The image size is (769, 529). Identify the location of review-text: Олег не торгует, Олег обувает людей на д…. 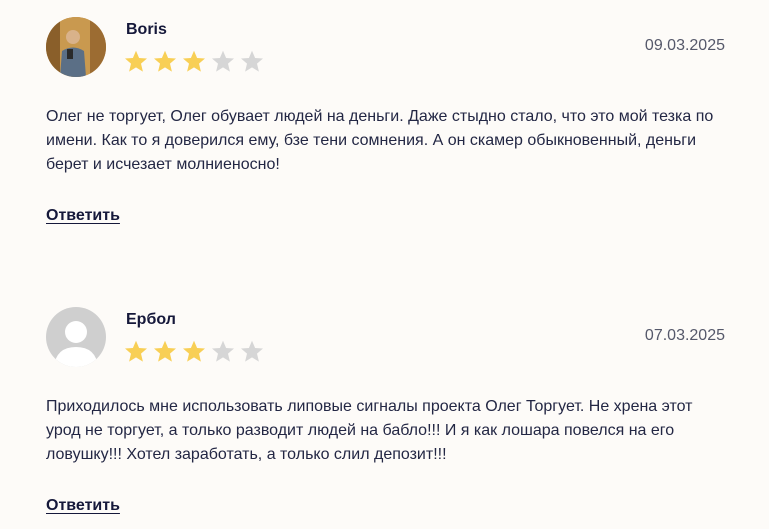
(380, 140).